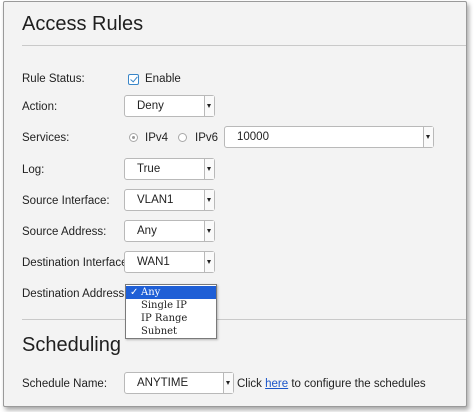  What do you see at coordinates (155, 200) in the screenshot?
I see `source-interface-value: VLAN1` at bounding box center [155, 200].